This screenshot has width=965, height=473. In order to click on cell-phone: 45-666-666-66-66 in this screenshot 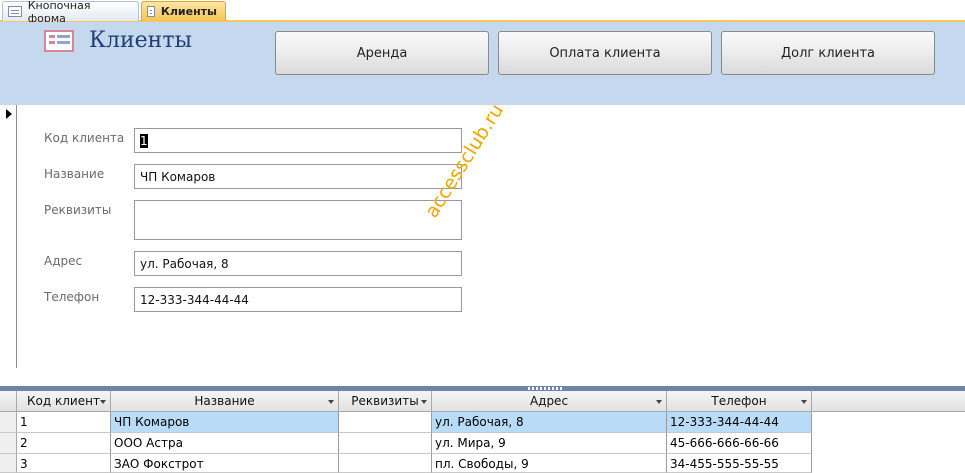, I will do `click(739, 443)`.